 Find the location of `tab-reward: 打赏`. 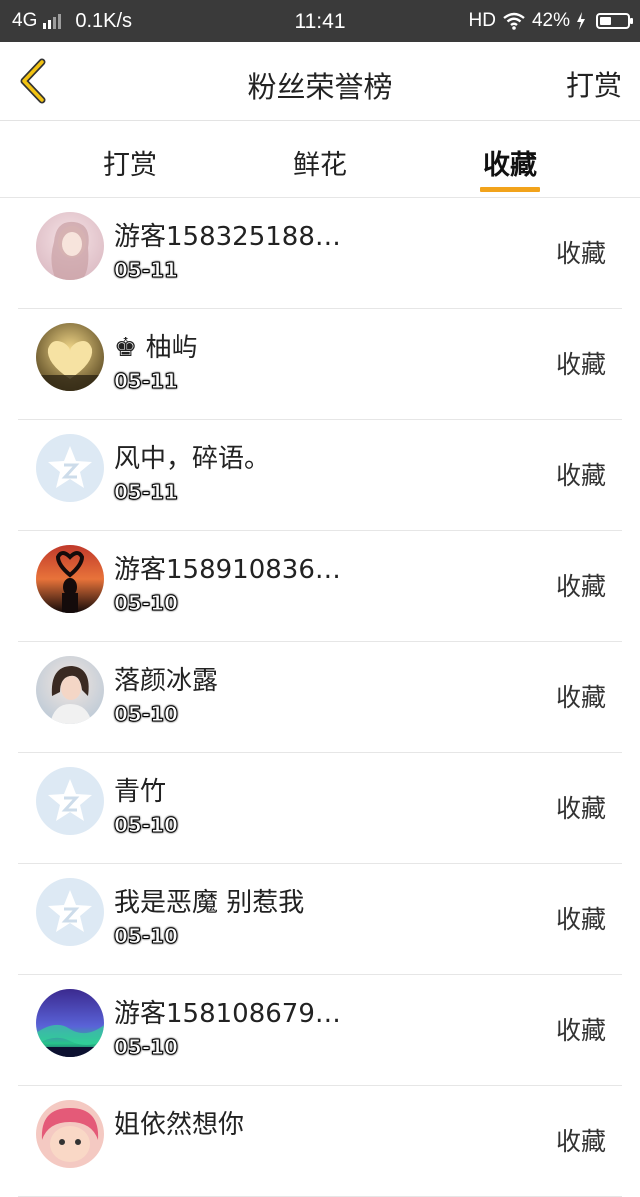

tab-reward: 打赏 is located at coordinates (130, 159).